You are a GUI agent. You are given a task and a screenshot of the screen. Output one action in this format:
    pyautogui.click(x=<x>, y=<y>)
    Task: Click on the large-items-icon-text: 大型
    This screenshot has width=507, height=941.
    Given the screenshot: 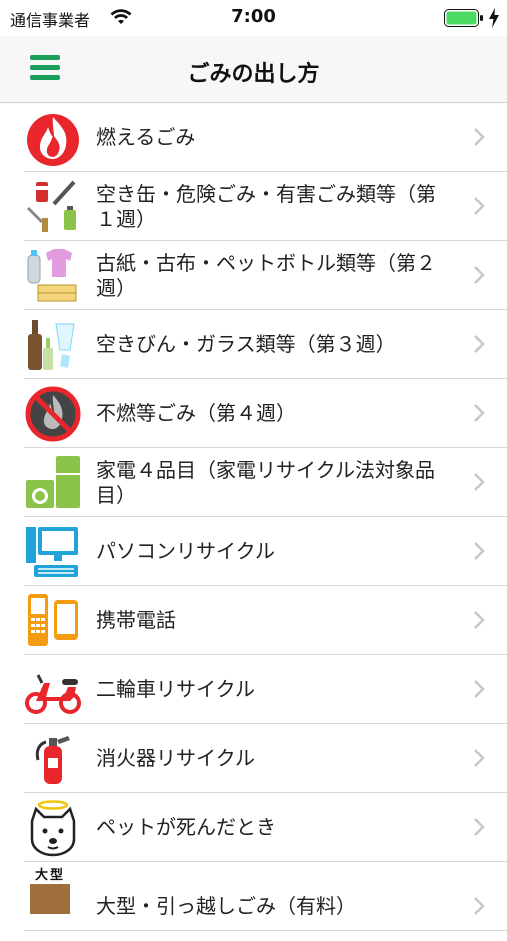 What is the action you would take?
    pyautogui.click(x=49, y=875)
    